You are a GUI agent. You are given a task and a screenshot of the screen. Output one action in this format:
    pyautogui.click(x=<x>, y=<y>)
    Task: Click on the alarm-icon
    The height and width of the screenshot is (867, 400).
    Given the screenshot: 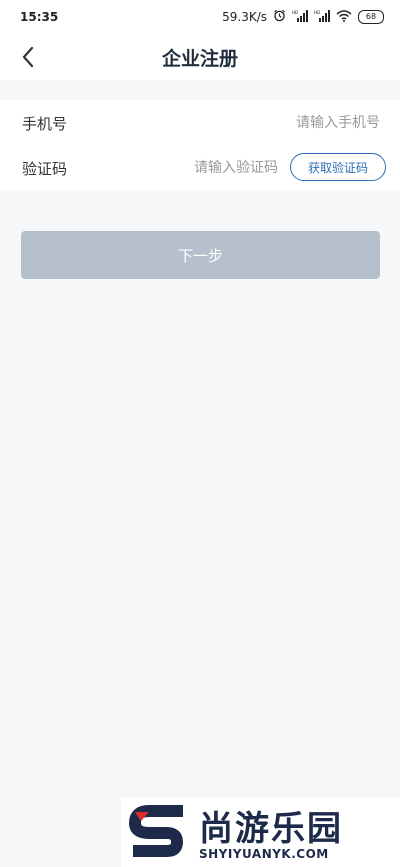 What is the action you would take?
    pyautogui.click(x=279, y=17)
    